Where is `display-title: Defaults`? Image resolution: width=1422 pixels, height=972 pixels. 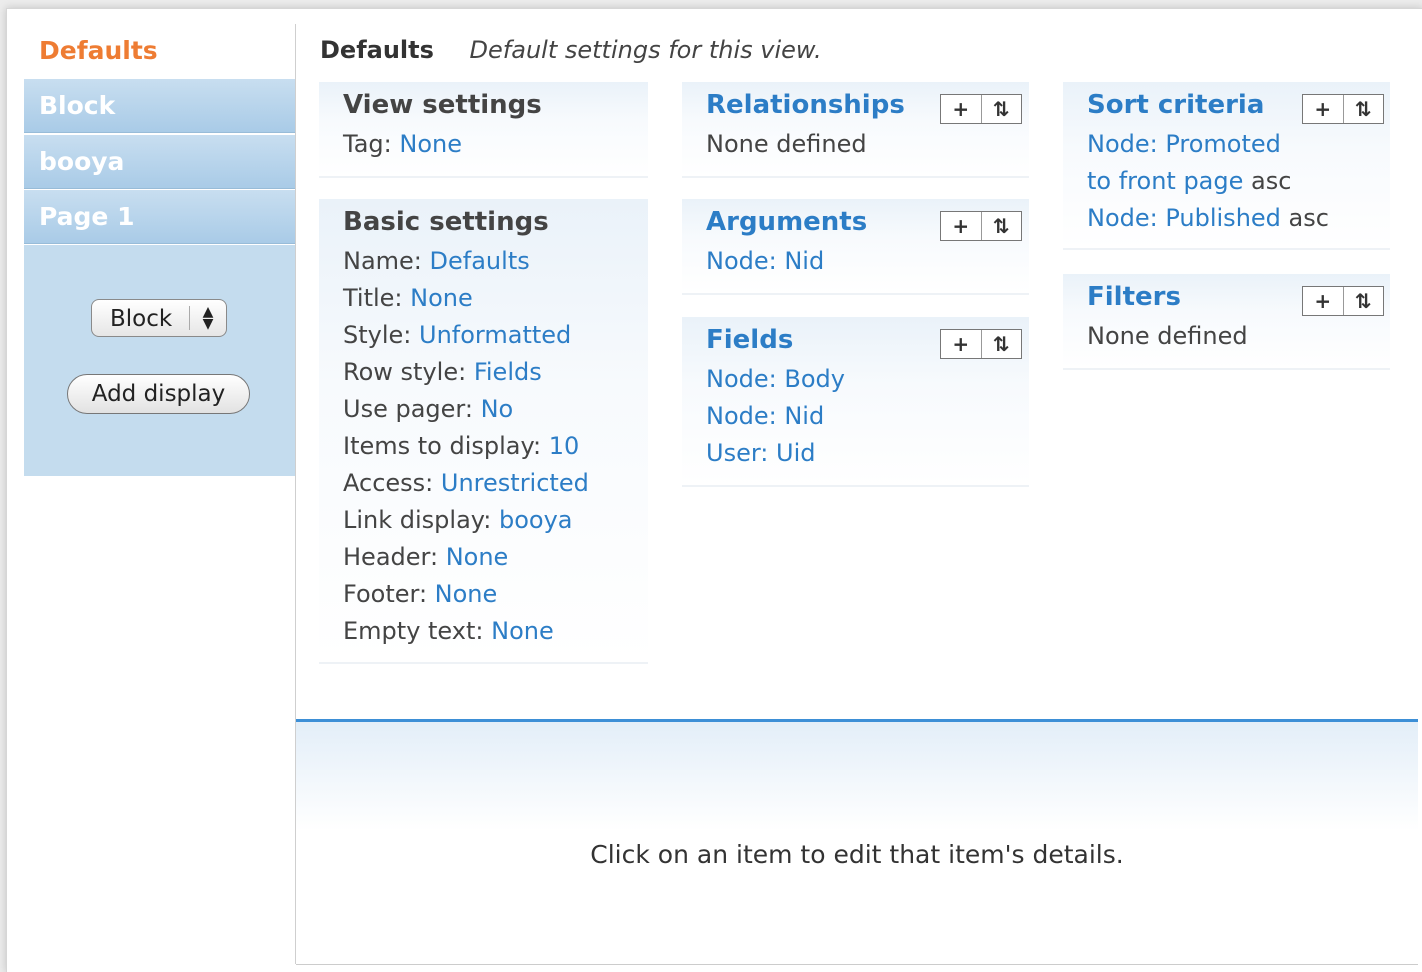 display-title: Defaults is located at coordinates (377, 50).